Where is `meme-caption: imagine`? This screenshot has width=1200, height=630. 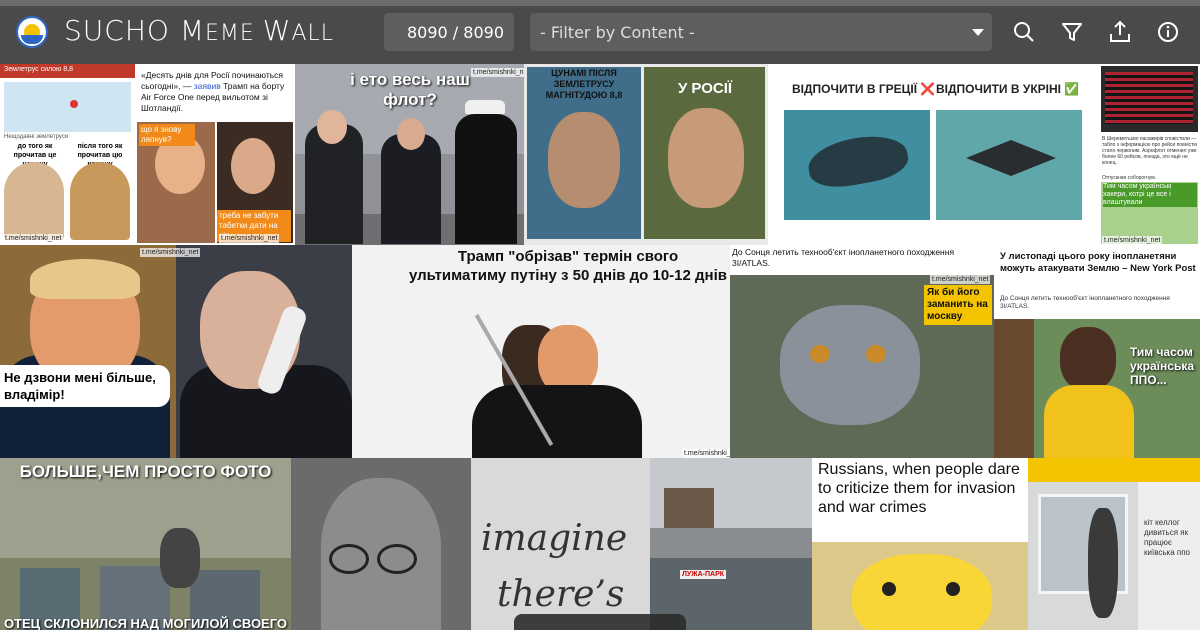 meme-caption: imagine is located at coordinates (554, 538).